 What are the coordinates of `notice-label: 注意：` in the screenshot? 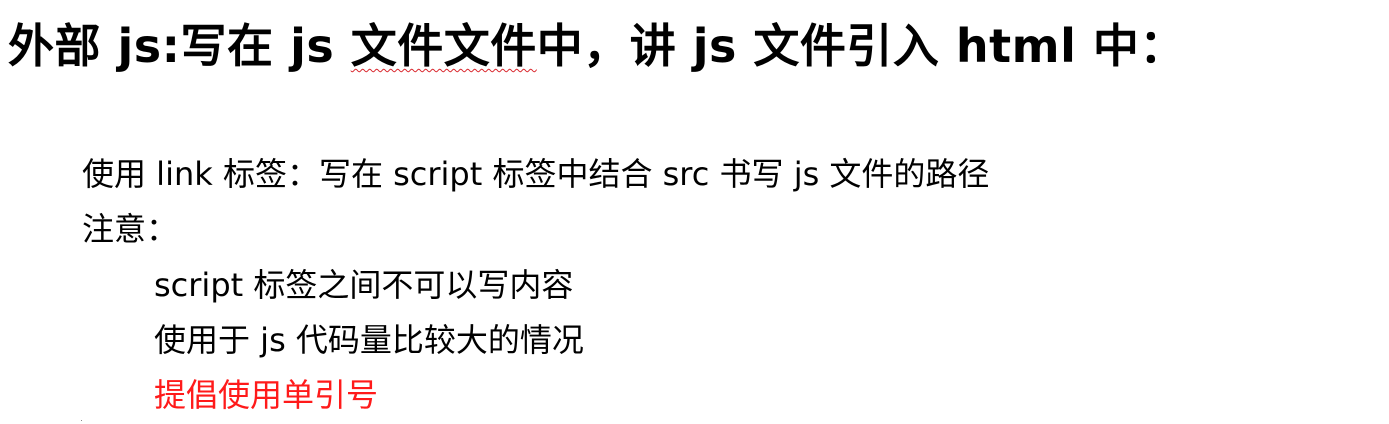 It's located at (130, 229).